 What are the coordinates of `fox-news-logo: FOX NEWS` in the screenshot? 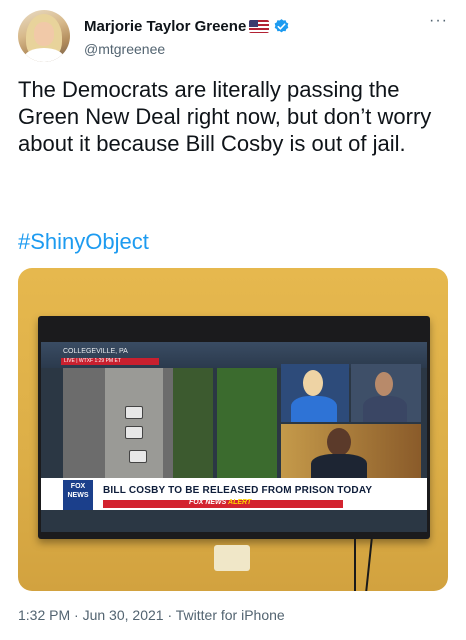 It's located at (78, 495).